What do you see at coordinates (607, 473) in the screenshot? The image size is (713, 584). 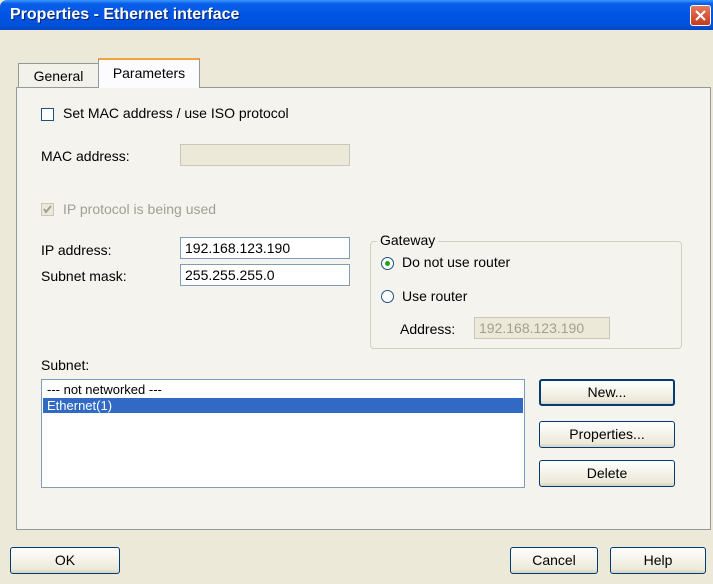 I see `delete-subnet-button: Delete` at bounding box center [607, 473].